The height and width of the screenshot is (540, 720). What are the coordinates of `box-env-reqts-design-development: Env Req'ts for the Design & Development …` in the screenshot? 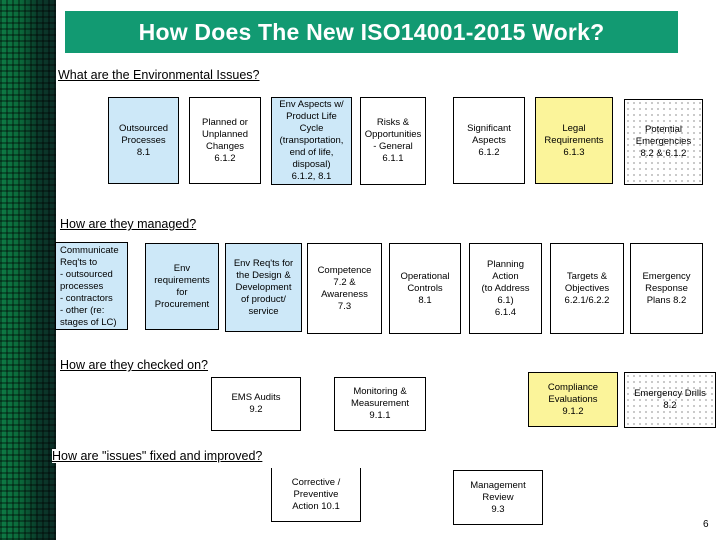 It's located at (263, 287).